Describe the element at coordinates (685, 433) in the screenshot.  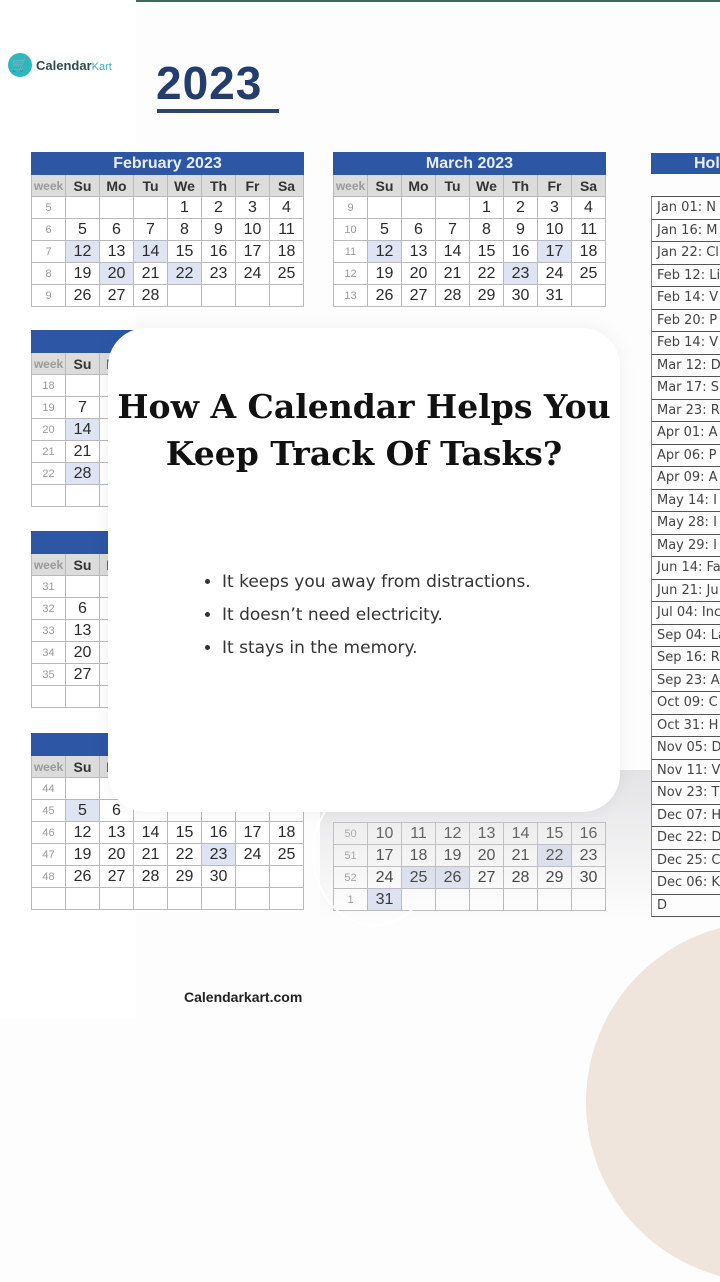
I see `holiday-item: Apr 01: A` at that location.